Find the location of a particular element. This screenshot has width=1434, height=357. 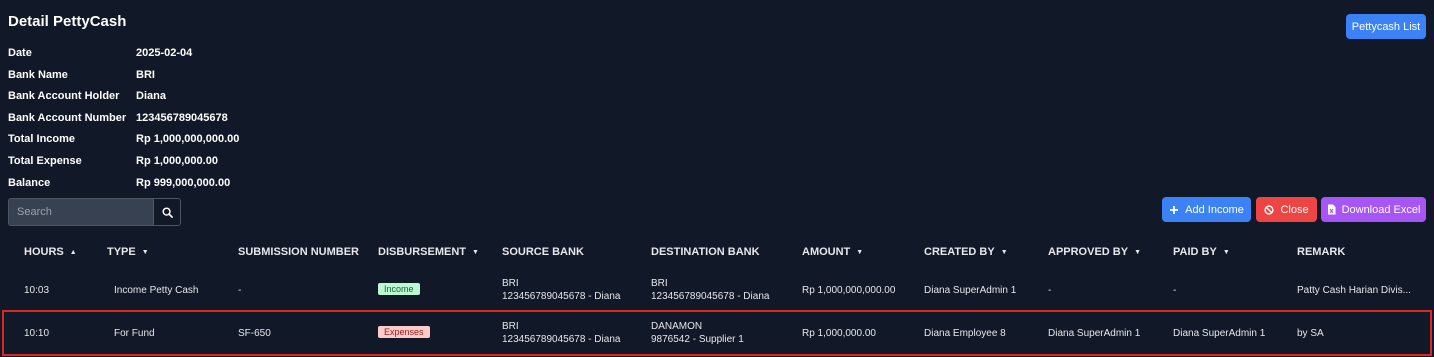

search-button is located at coordinates (167, 212).